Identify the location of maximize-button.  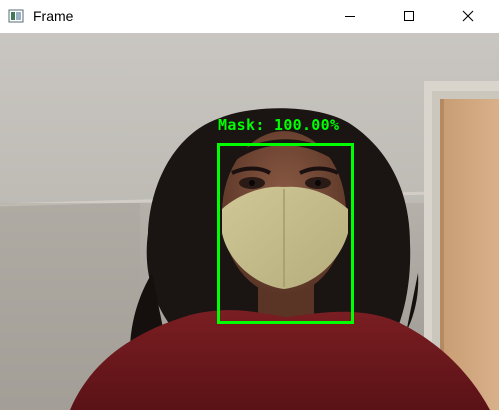
(409, 16).